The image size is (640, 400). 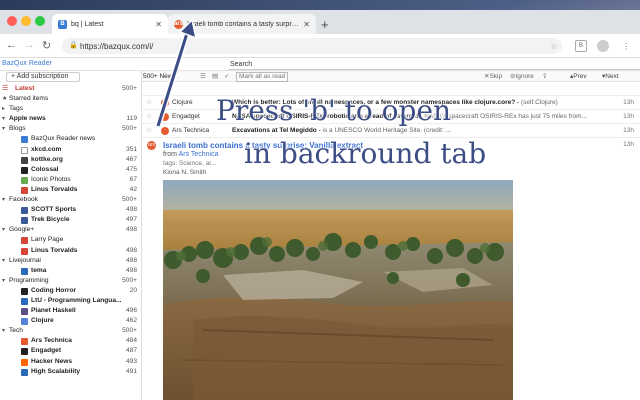 What do you see at coordinates (70, 261) in the screenshot?
I see `sidebar-folder-item: ▾ Livejournal 498` at bounding box center [70, 261].